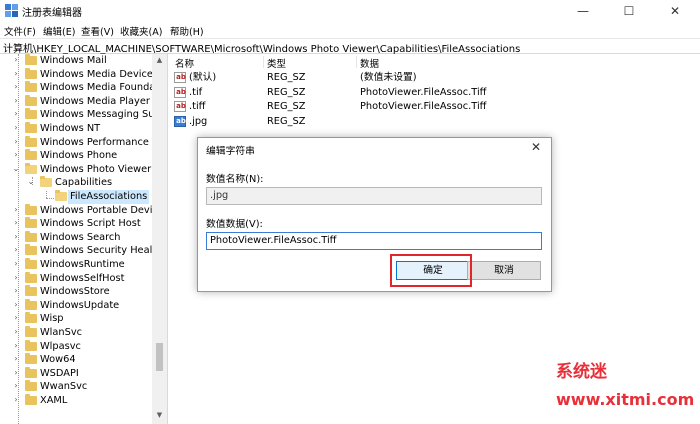 The height and width of the screenshot is (424, 700). Describe the element at coordinates (159, 357) in the screenshot. I see `tree-scroll-thumb` at that location.